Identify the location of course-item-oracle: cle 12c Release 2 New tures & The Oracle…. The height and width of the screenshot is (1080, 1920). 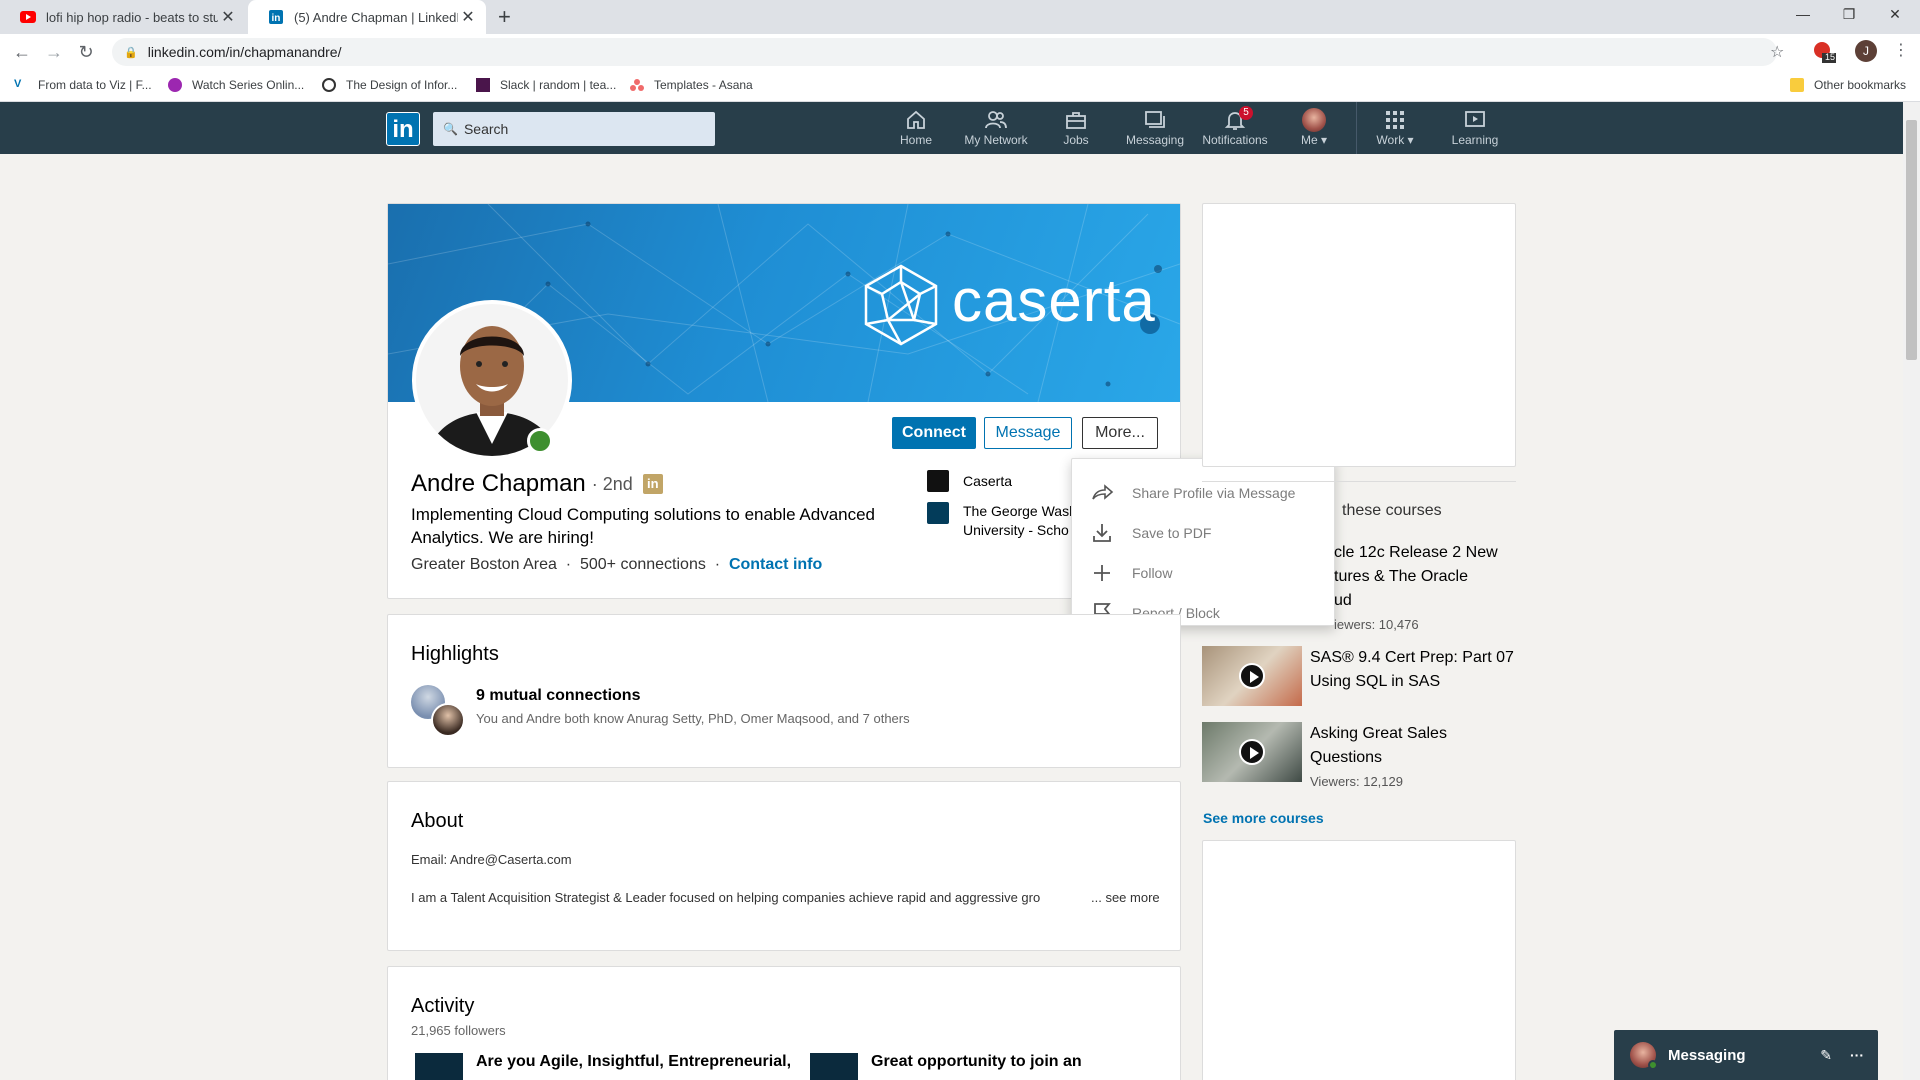
(1424, 589).